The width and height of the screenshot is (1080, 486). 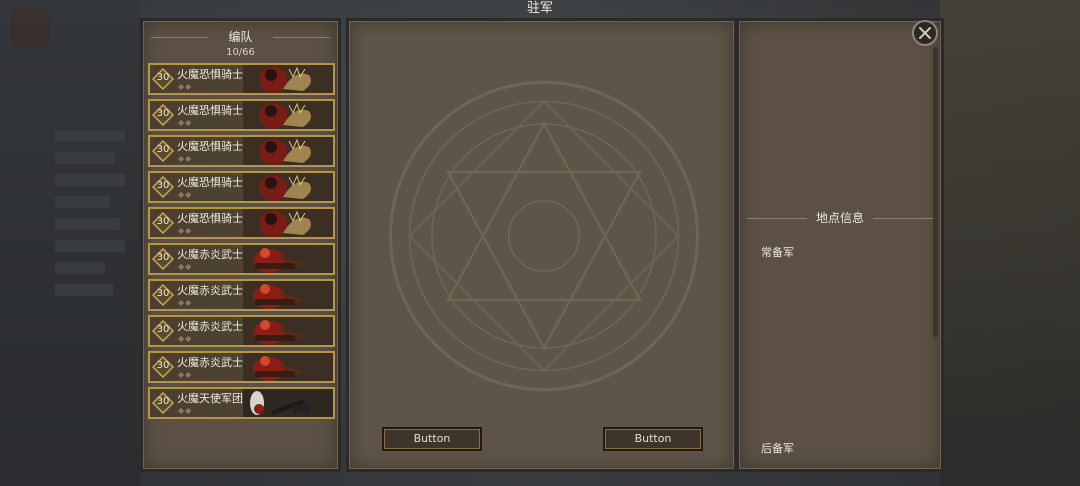 What do you see at coordinates (1010, 243) in the screenshot?
I see `background-right-strip` at bounding box center [1010, 243].